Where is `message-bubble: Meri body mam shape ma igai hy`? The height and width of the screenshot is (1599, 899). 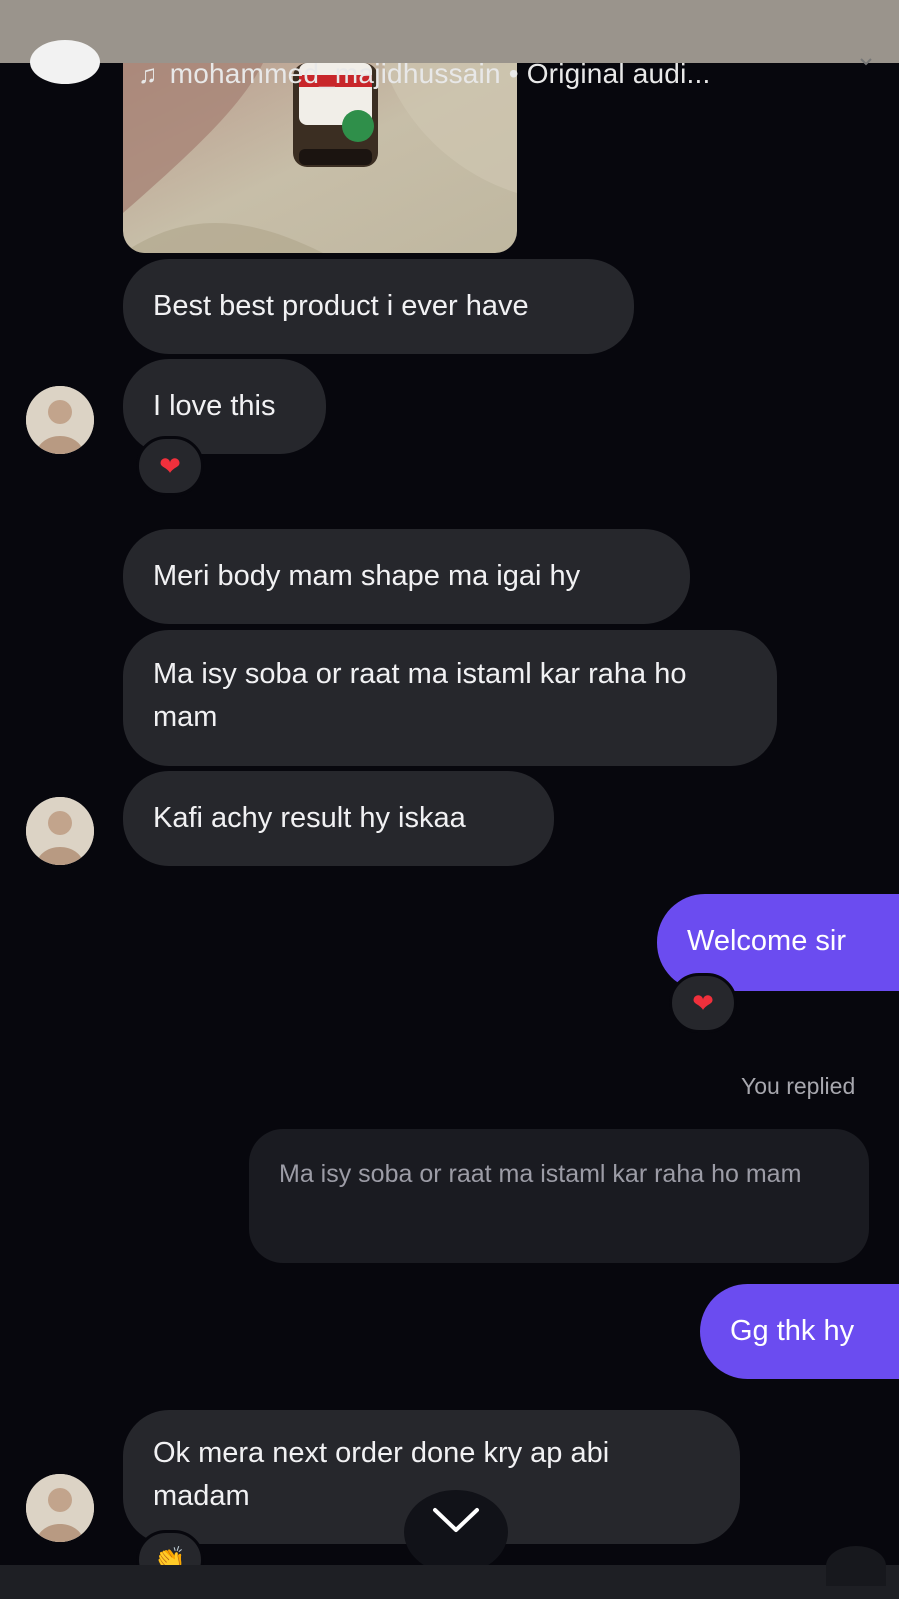
message-bubble: Meri body mam shape ma igai hy is located at coordinates (406, 576).